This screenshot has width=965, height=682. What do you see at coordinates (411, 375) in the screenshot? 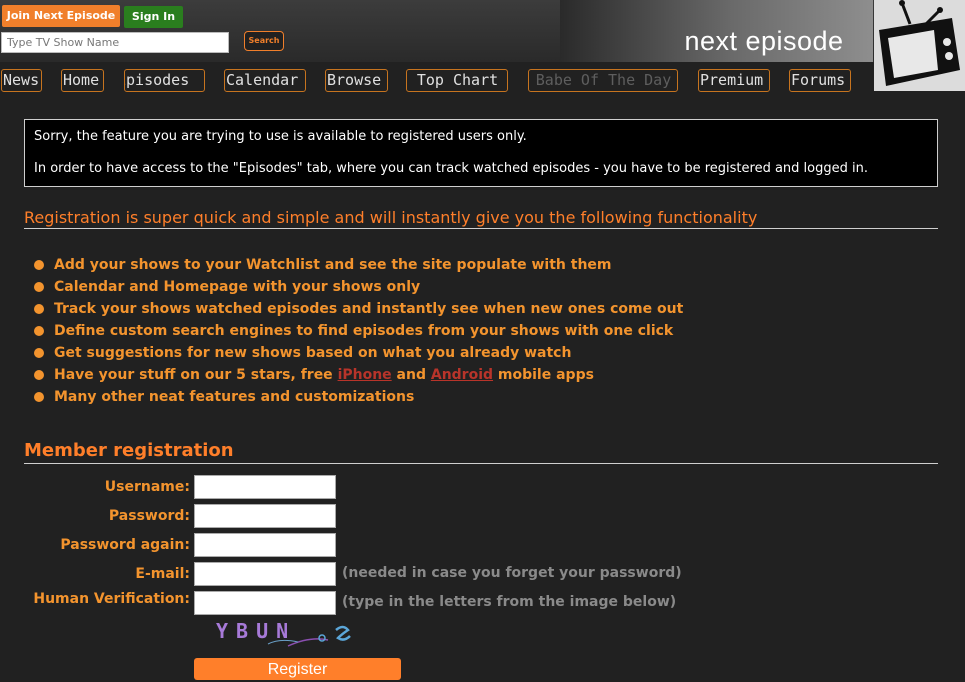
I see `feature-text: and` at bounding box center [411, 375].